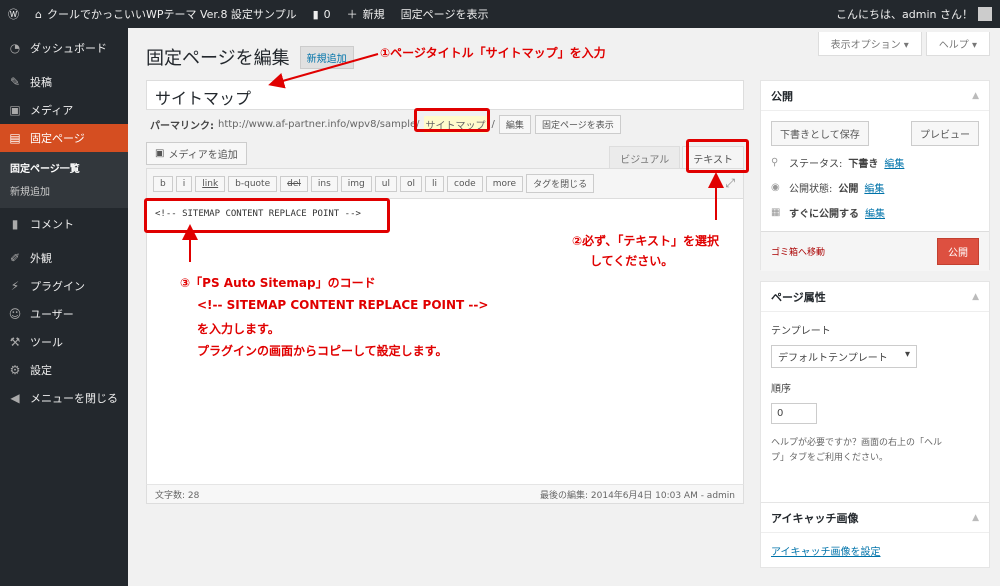  I want to click on visibility-row: ◉ 公開状態: 公開 編集, so click(875, 187).